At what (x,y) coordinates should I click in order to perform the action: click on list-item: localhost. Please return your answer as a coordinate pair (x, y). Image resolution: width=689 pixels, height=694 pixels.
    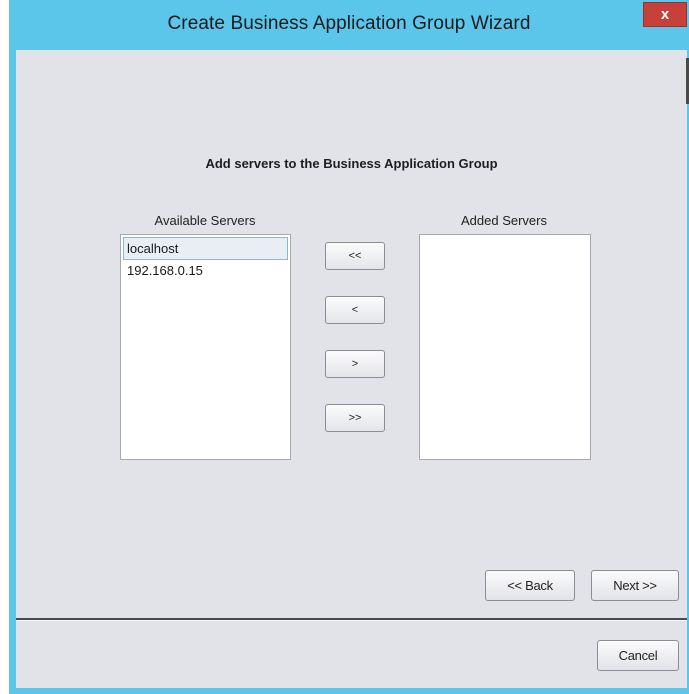
    Looking at the image, I should click on (205, 248).